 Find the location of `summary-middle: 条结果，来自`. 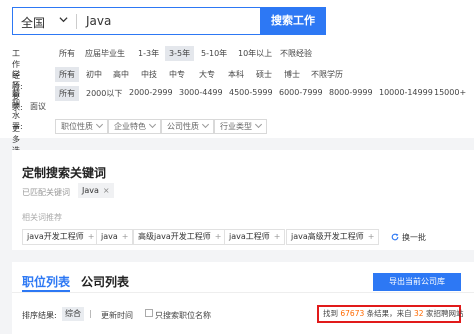

summary-middle: 条结果，来自 is located at coordinates (389, 313).